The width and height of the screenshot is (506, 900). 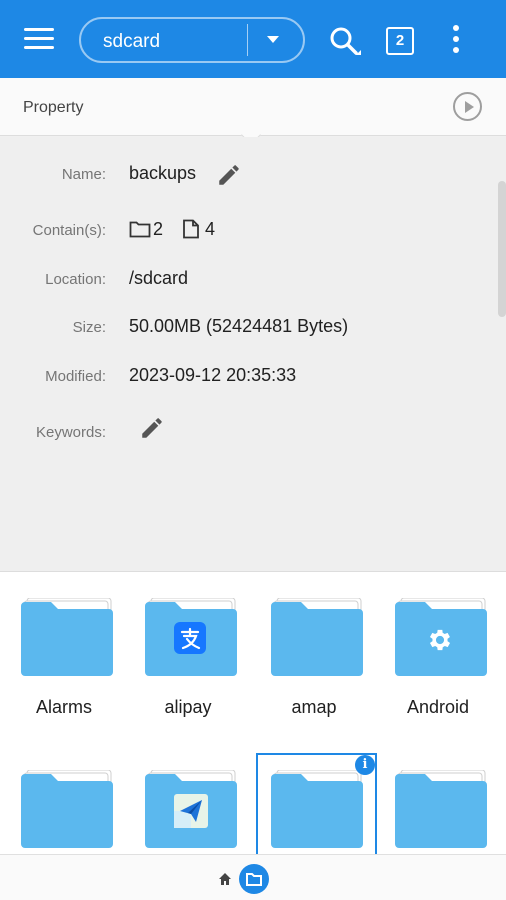 I want to click on contains-label: Contain(s):, so click(x=69, y=230).